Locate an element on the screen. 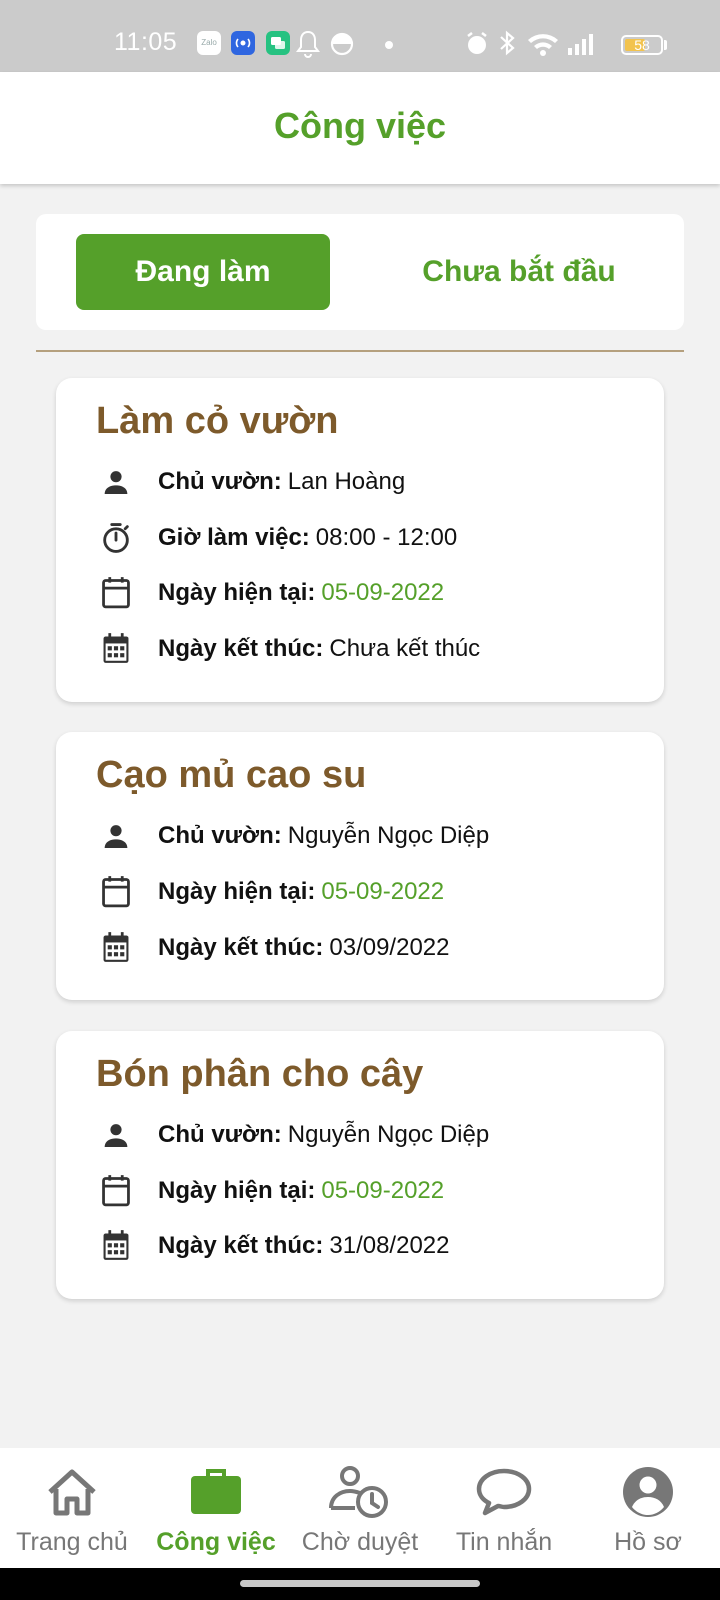 This screenshot has width=720, height=1600. work-hours-label: Giờ làm việc: is located at coordinates (234, 537).